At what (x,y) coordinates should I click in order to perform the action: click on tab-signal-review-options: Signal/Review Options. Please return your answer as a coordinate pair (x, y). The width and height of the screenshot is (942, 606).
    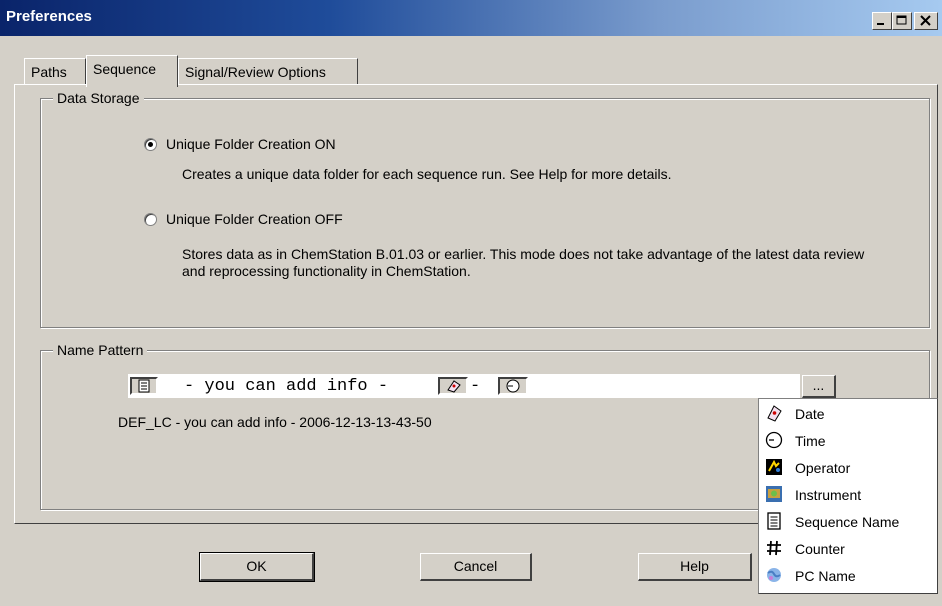
    Looking at the image, I should click on (268, 71).